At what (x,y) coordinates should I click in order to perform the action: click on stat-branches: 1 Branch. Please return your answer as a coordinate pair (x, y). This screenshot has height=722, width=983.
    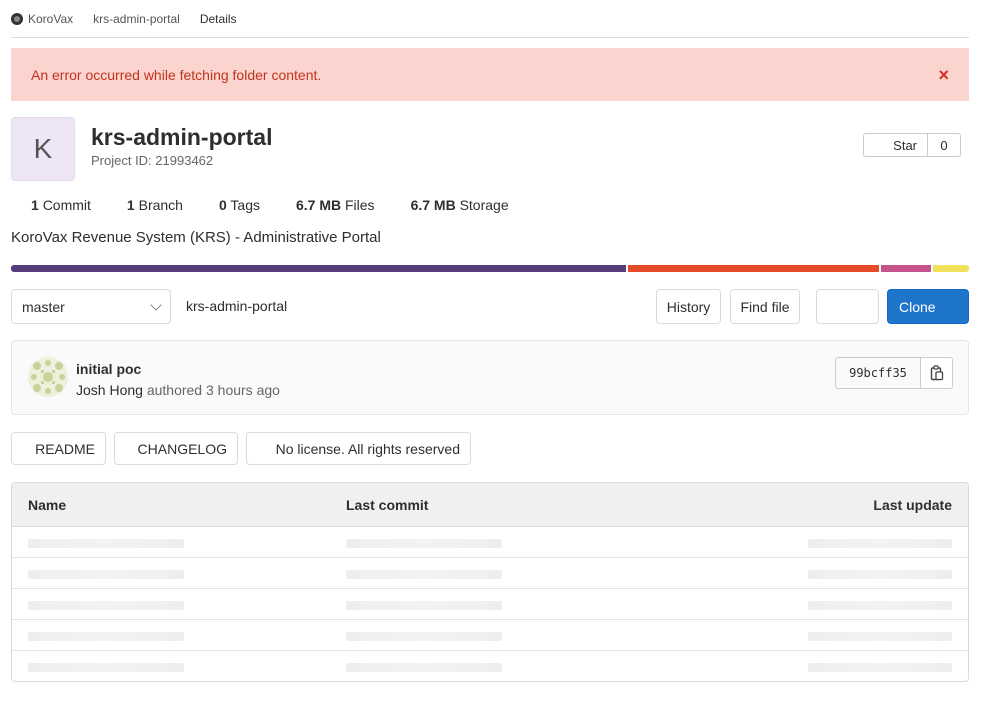
    Looking at the image, I should click on (155, 205).